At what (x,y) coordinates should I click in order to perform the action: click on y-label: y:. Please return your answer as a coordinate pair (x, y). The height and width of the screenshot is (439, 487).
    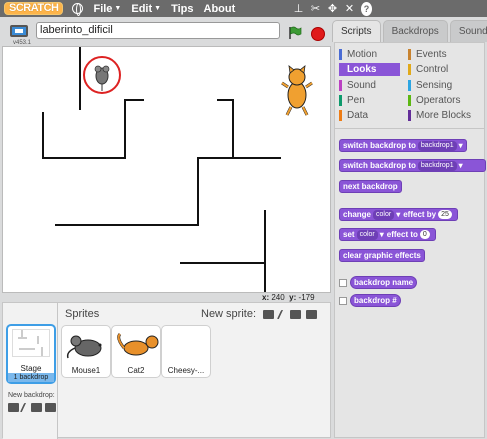
    Looking at the image, I should click on (293, 297).